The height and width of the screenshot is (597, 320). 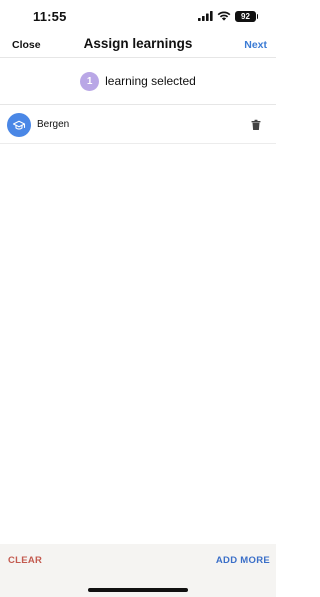 What do you see at coordinates (138, 15) in the screenshot?
I see `status-bar: 11:55 92` at bounding box center [138, 15].